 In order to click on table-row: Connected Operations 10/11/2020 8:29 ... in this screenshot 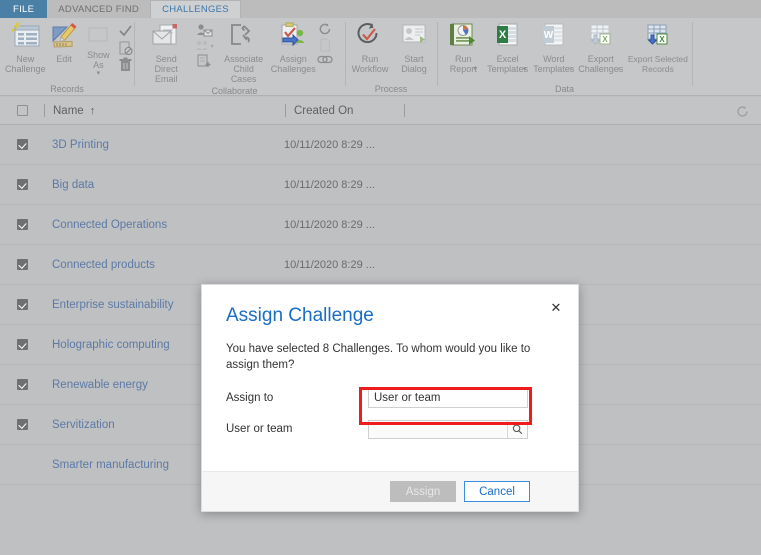, I will do `click(380, 225)`.